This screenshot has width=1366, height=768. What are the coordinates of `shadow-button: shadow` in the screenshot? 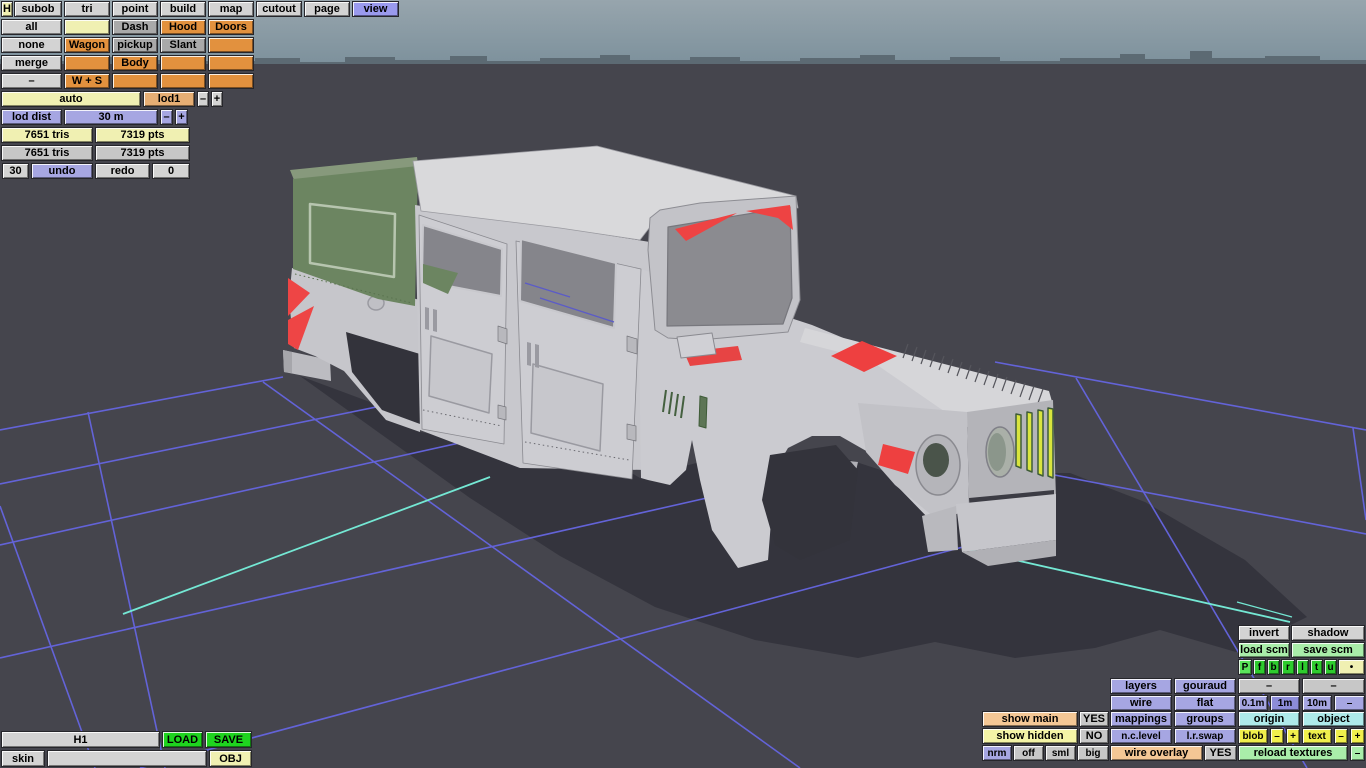 It's located at (1328, 633).